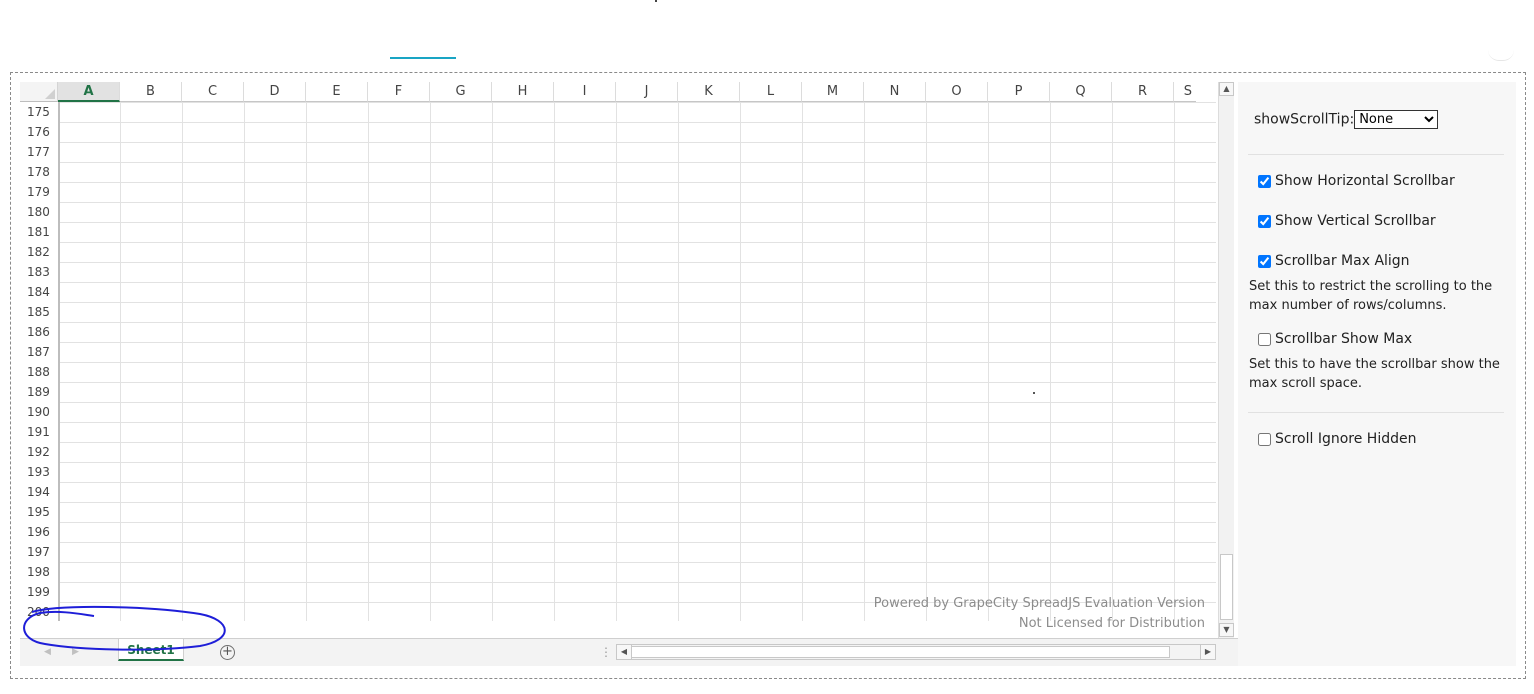 The width and height of the screenshot is (1534, 694). Describe the element at coordinates (1264, 339) in the screenshot. I see `scrollbar-show-max-checkbox` at that location.